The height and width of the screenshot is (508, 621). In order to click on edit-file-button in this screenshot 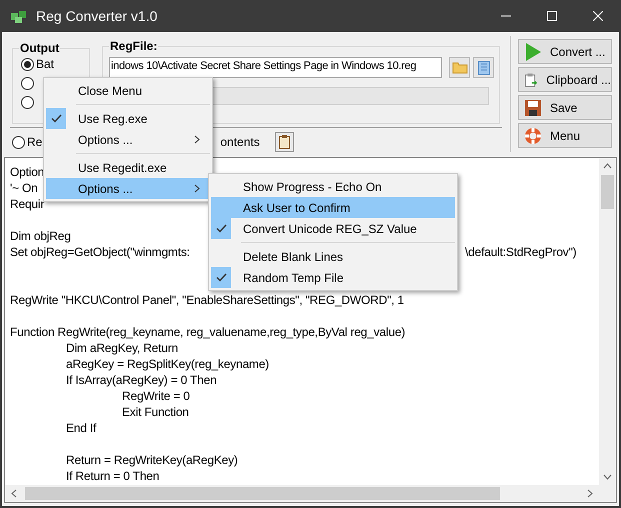, I will do `click(483, 67)`.